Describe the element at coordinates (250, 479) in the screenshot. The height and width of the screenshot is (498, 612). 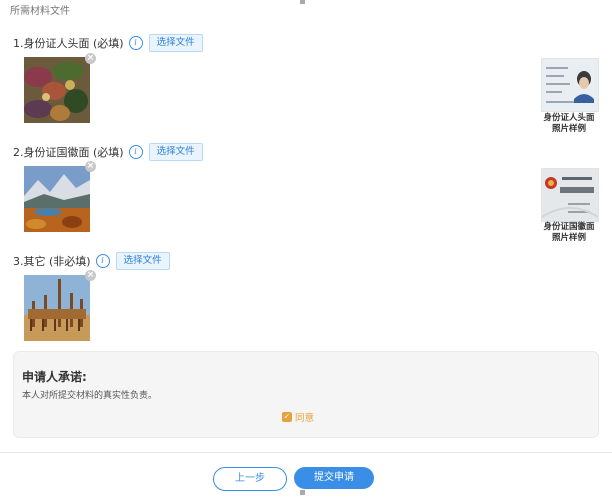
I see `previous-step-button: 上一步` at that location.